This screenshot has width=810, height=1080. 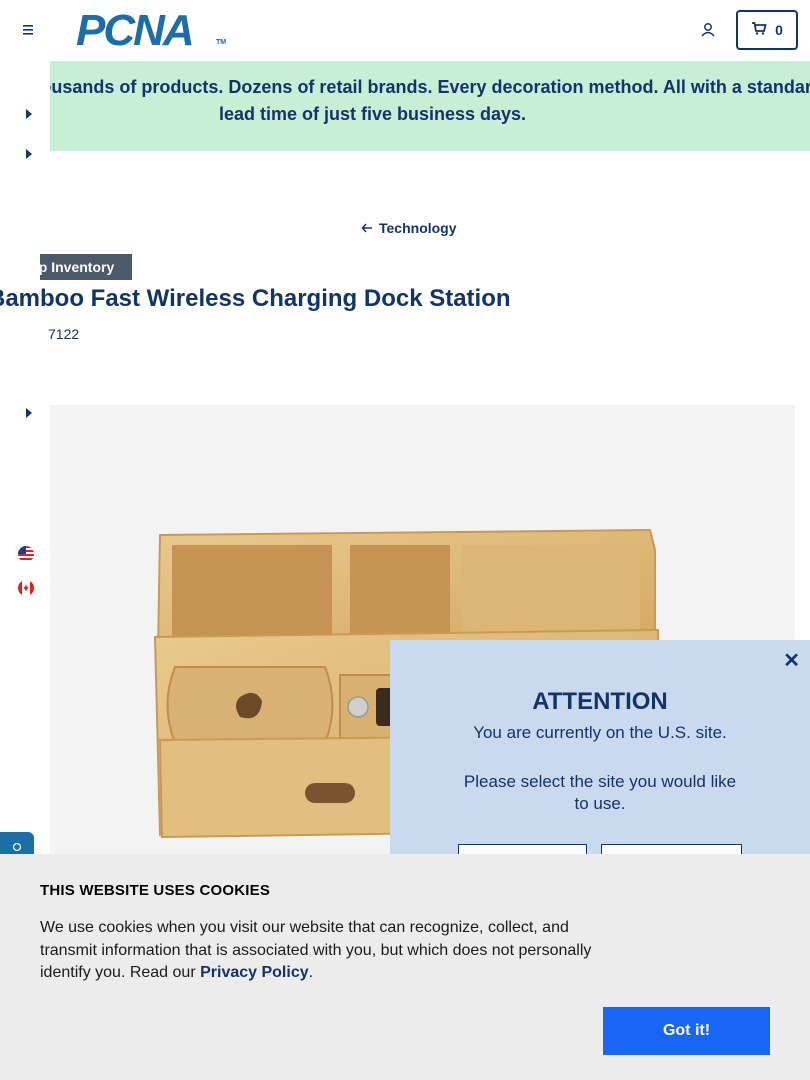 I want to click on account-icon, so click(x=708, y=30).